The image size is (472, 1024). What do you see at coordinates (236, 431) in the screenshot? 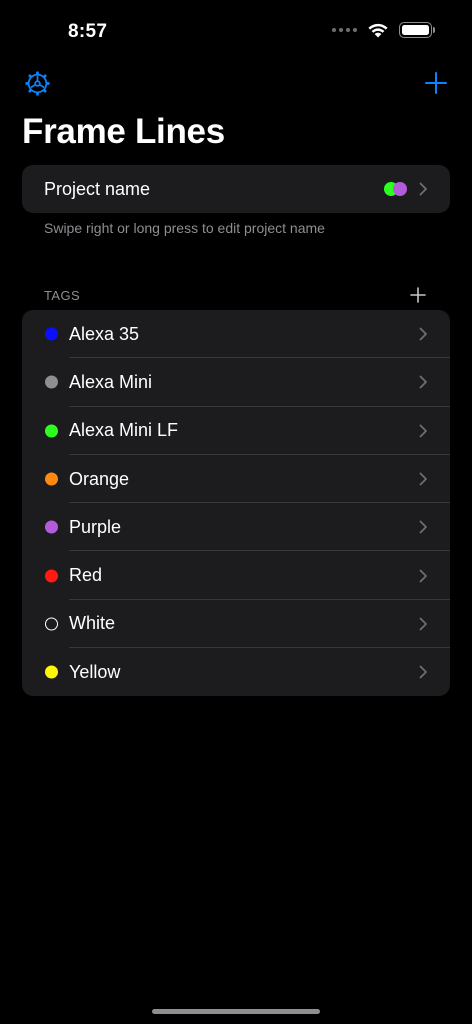
I see `tag-row: Alexa Mini LF` at bounding box center [236, 431].